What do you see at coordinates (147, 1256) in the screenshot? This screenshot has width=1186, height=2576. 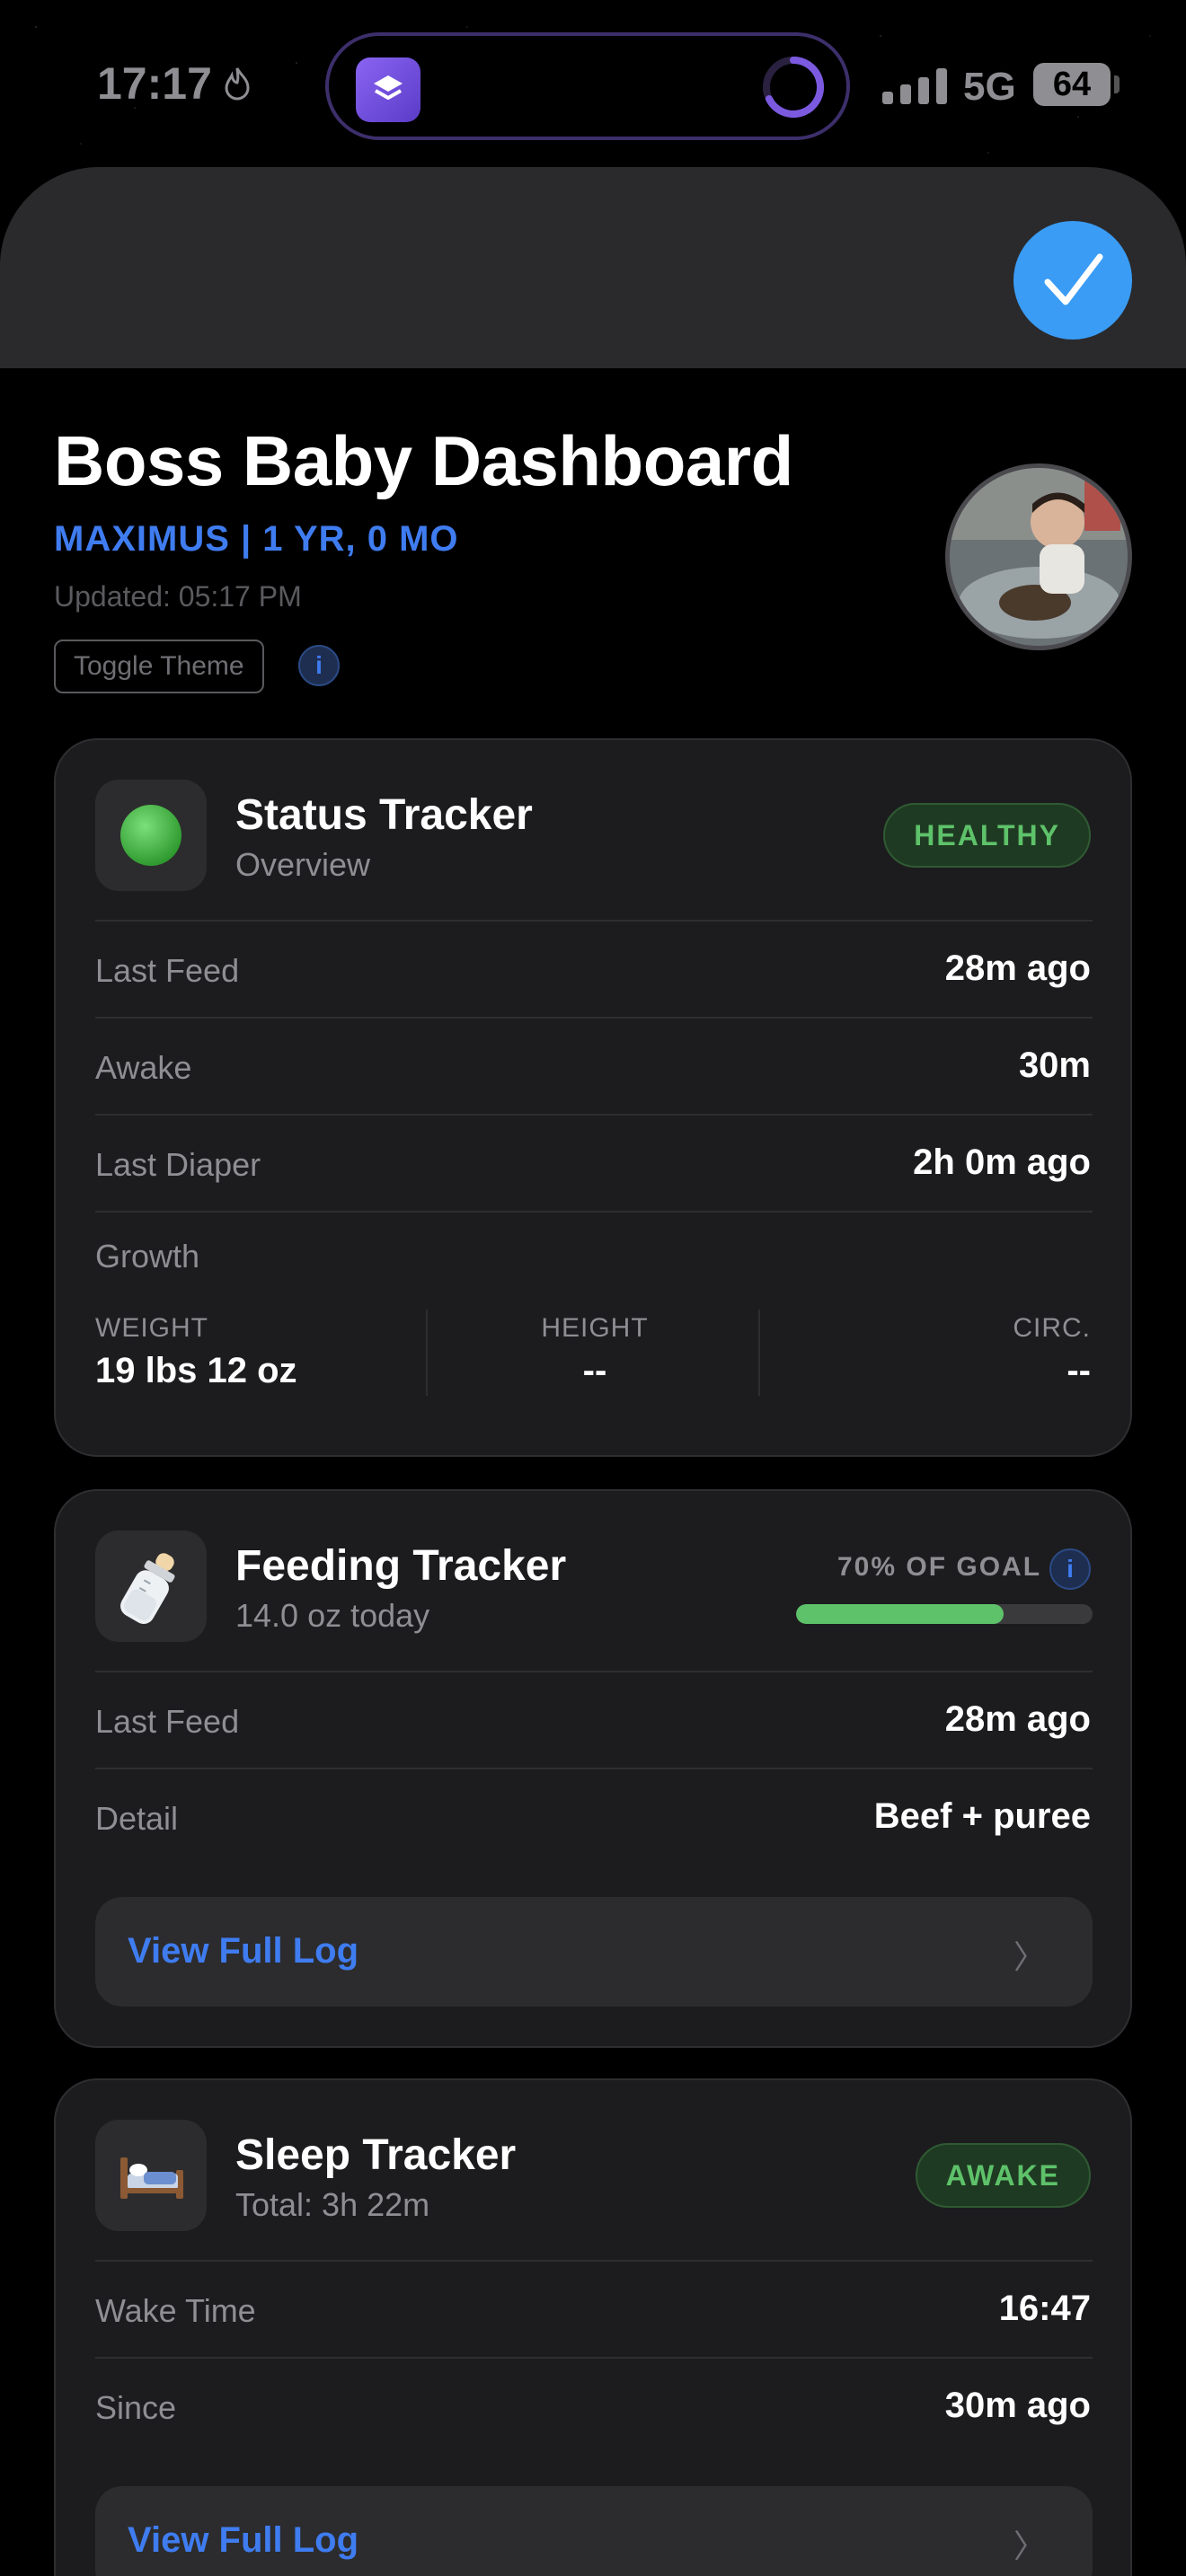 I see `growth-label: Growth` at bounding box center [147, 1256].